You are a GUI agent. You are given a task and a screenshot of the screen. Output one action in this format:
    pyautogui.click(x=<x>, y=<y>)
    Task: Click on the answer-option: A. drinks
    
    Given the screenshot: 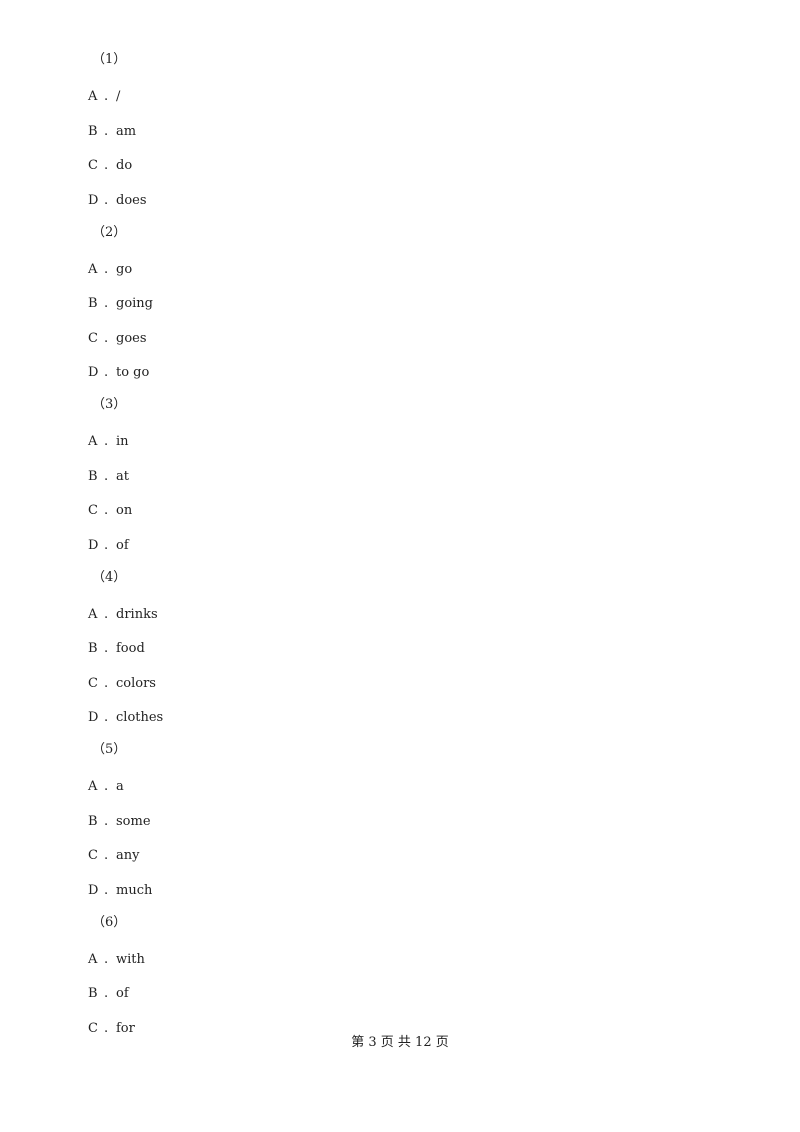 What is the action you would take?
    pyautogui.click(x=123, y=615)
    